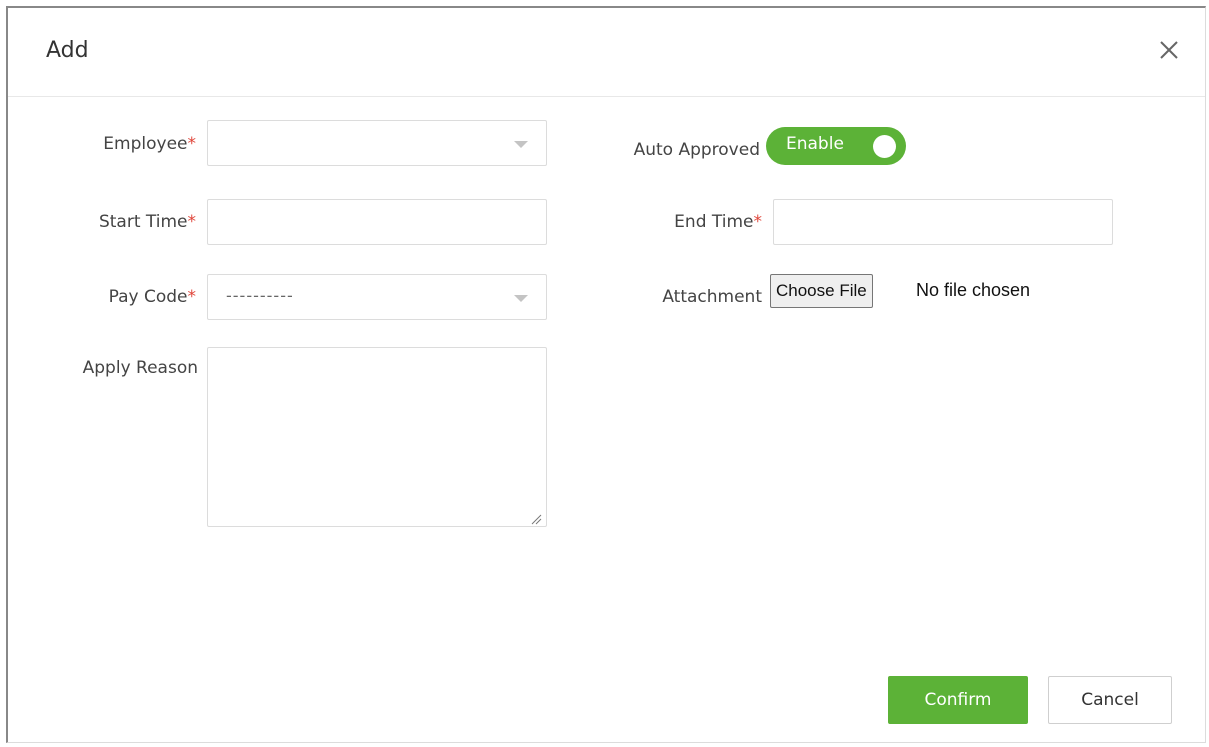 The height and width of the screenshot is (747, 1209). What do you see at coordinates (1169, 50) in the screenshot?
I see `close-icon` at bounding box center [1169, 50].